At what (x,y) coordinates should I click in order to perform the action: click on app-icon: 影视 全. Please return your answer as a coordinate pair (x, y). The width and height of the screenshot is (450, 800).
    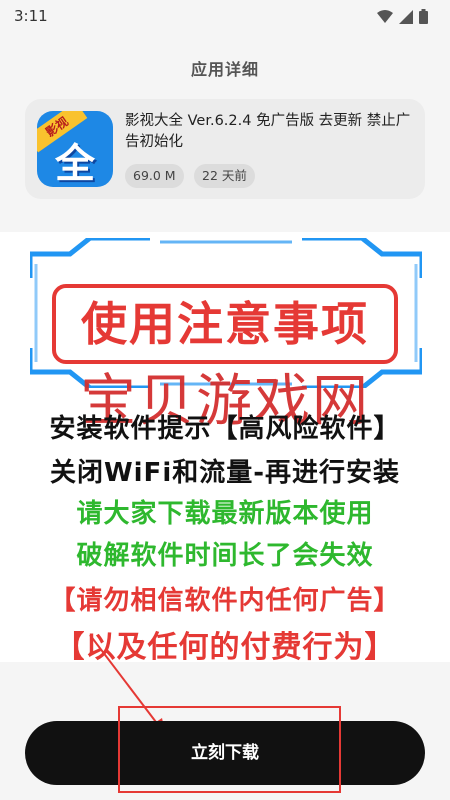
    Looking at the image, I should click on (75, 149).